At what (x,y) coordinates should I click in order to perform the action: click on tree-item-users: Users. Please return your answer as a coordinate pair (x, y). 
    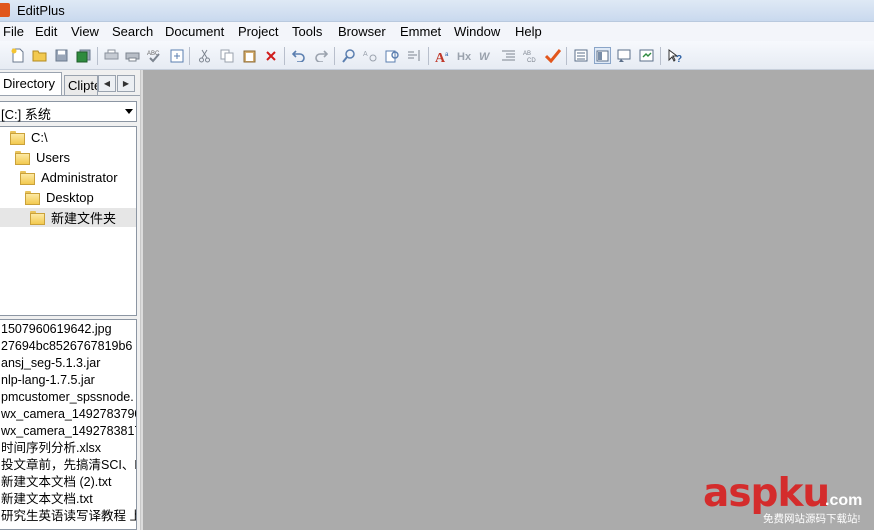
    Looking at the image, I should click on (42, 157).